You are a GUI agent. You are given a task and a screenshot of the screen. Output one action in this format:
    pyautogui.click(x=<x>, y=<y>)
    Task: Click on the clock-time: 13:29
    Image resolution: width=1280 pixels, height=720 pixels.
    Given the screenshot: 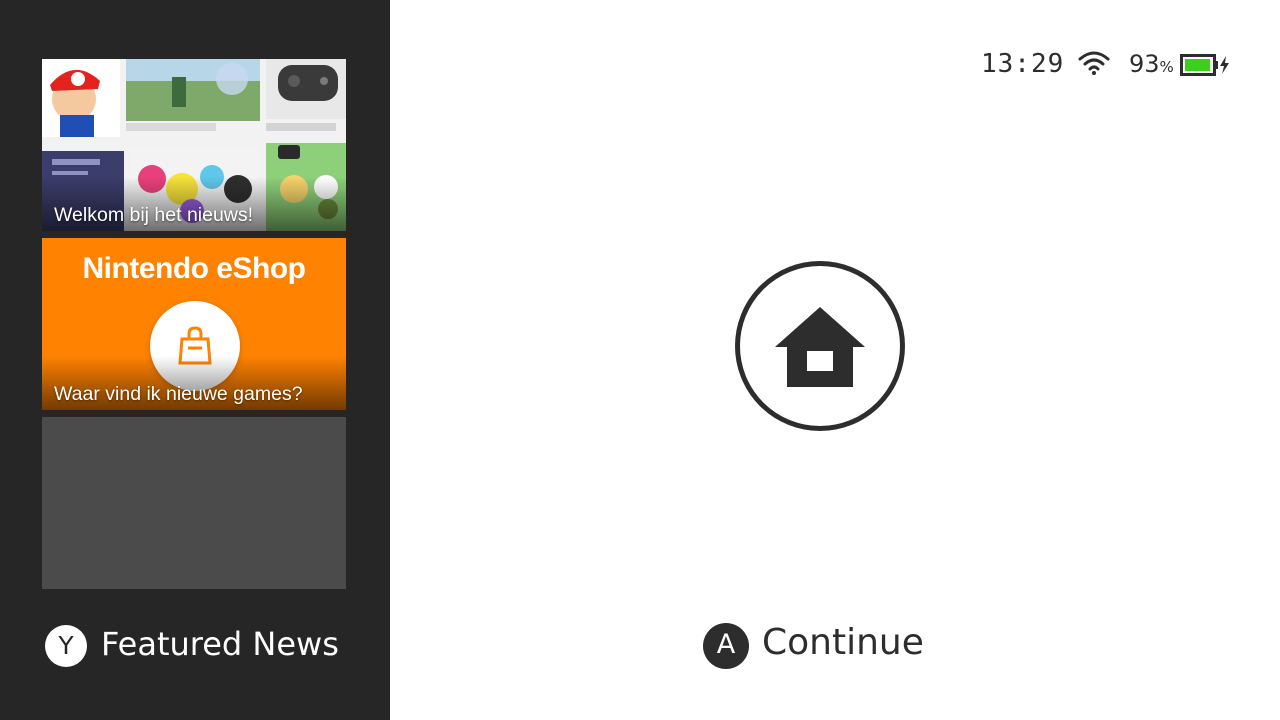 What is the action you would take?
    pyautogui.click(x=1023, y=64)
    